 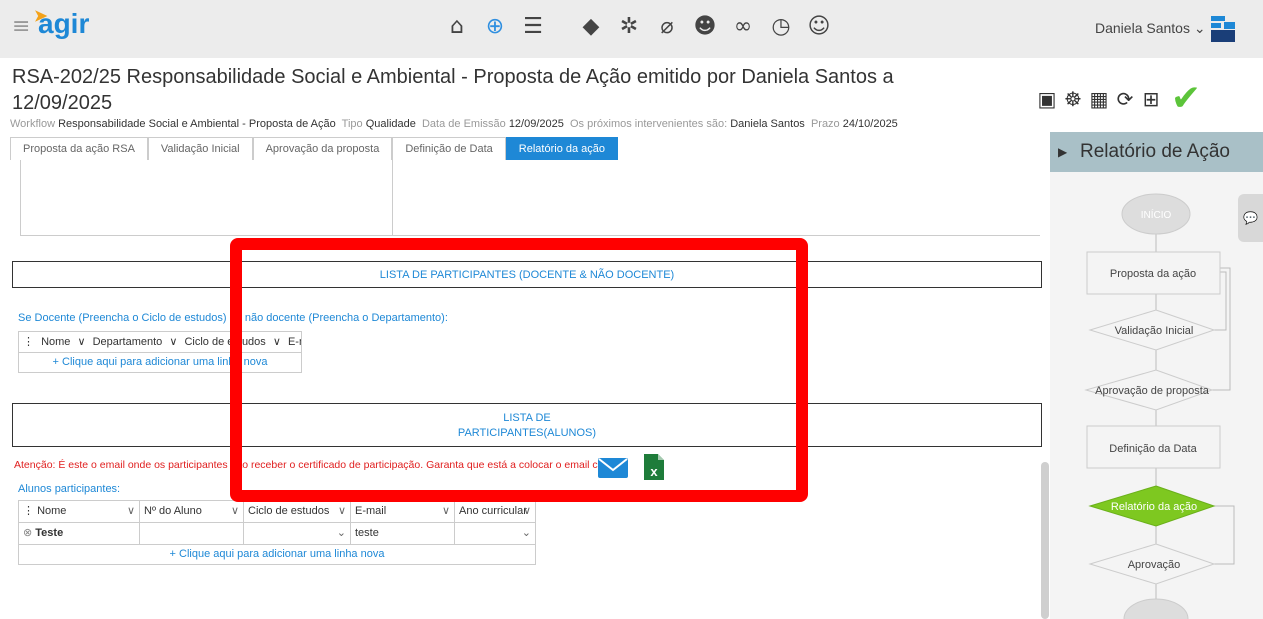 What do you see at coordinates (767, 124) in the screenshot?
I see `intervenientes-value: Daniela Santos` at bounding box center [767, 124].